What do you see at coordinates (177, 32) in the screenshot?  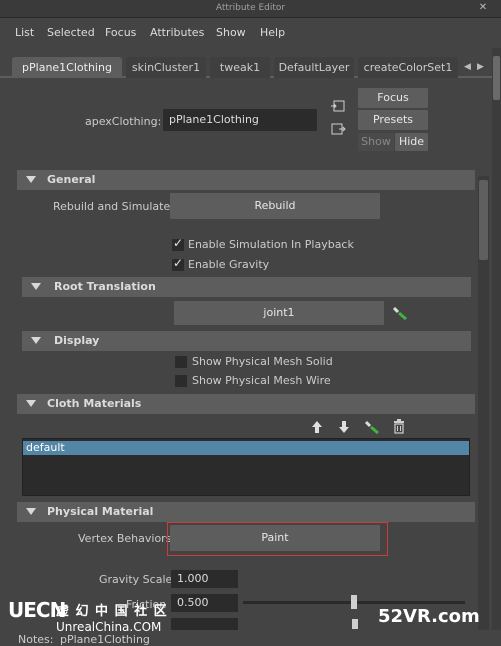 I see `menu-attributes: Attributes` at bounding box center [177, 32].